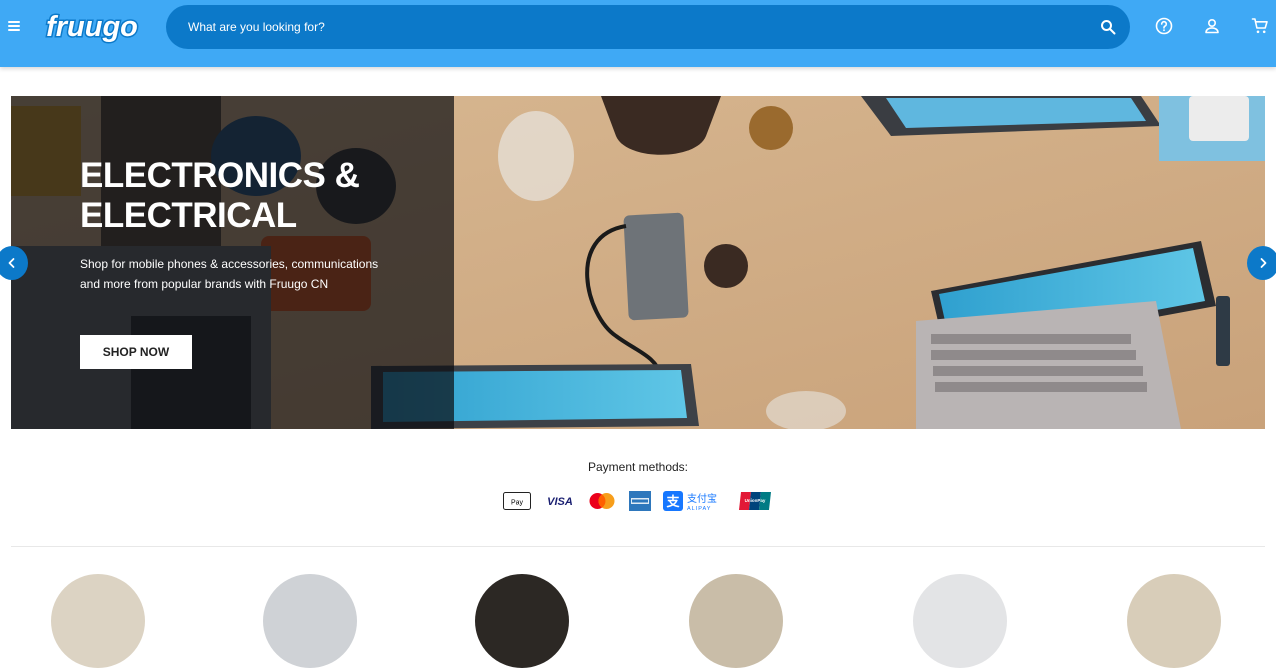 The width and height of the screenshot is (1276, 668). What do you see at coordinates (672, 502) in the screenshot?
I see `svg-text: 支` at bounding box center [672, 502].